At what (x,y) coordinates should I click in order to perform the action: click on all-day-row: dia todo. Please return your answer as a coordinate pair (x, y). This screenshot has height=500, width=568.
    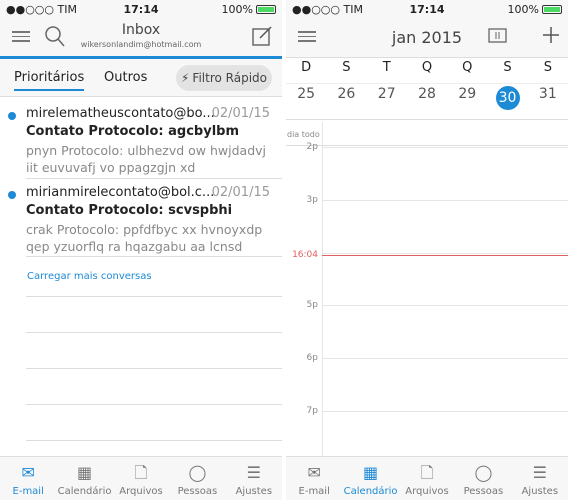
    Looking at the image, I should click on (427, 134).